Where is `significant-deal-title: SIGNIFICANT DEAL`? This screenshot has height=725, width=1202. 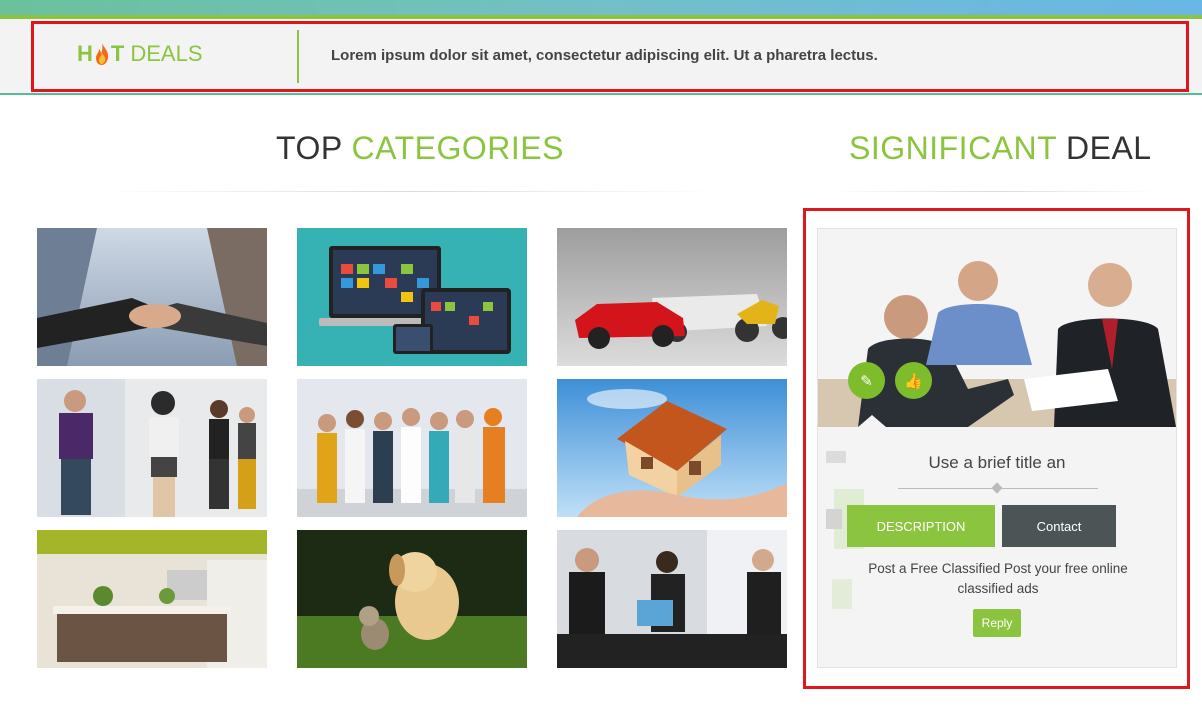
significant-deal-title: SIGNIFICANT DEAL is located at coordinates (1000, 148).